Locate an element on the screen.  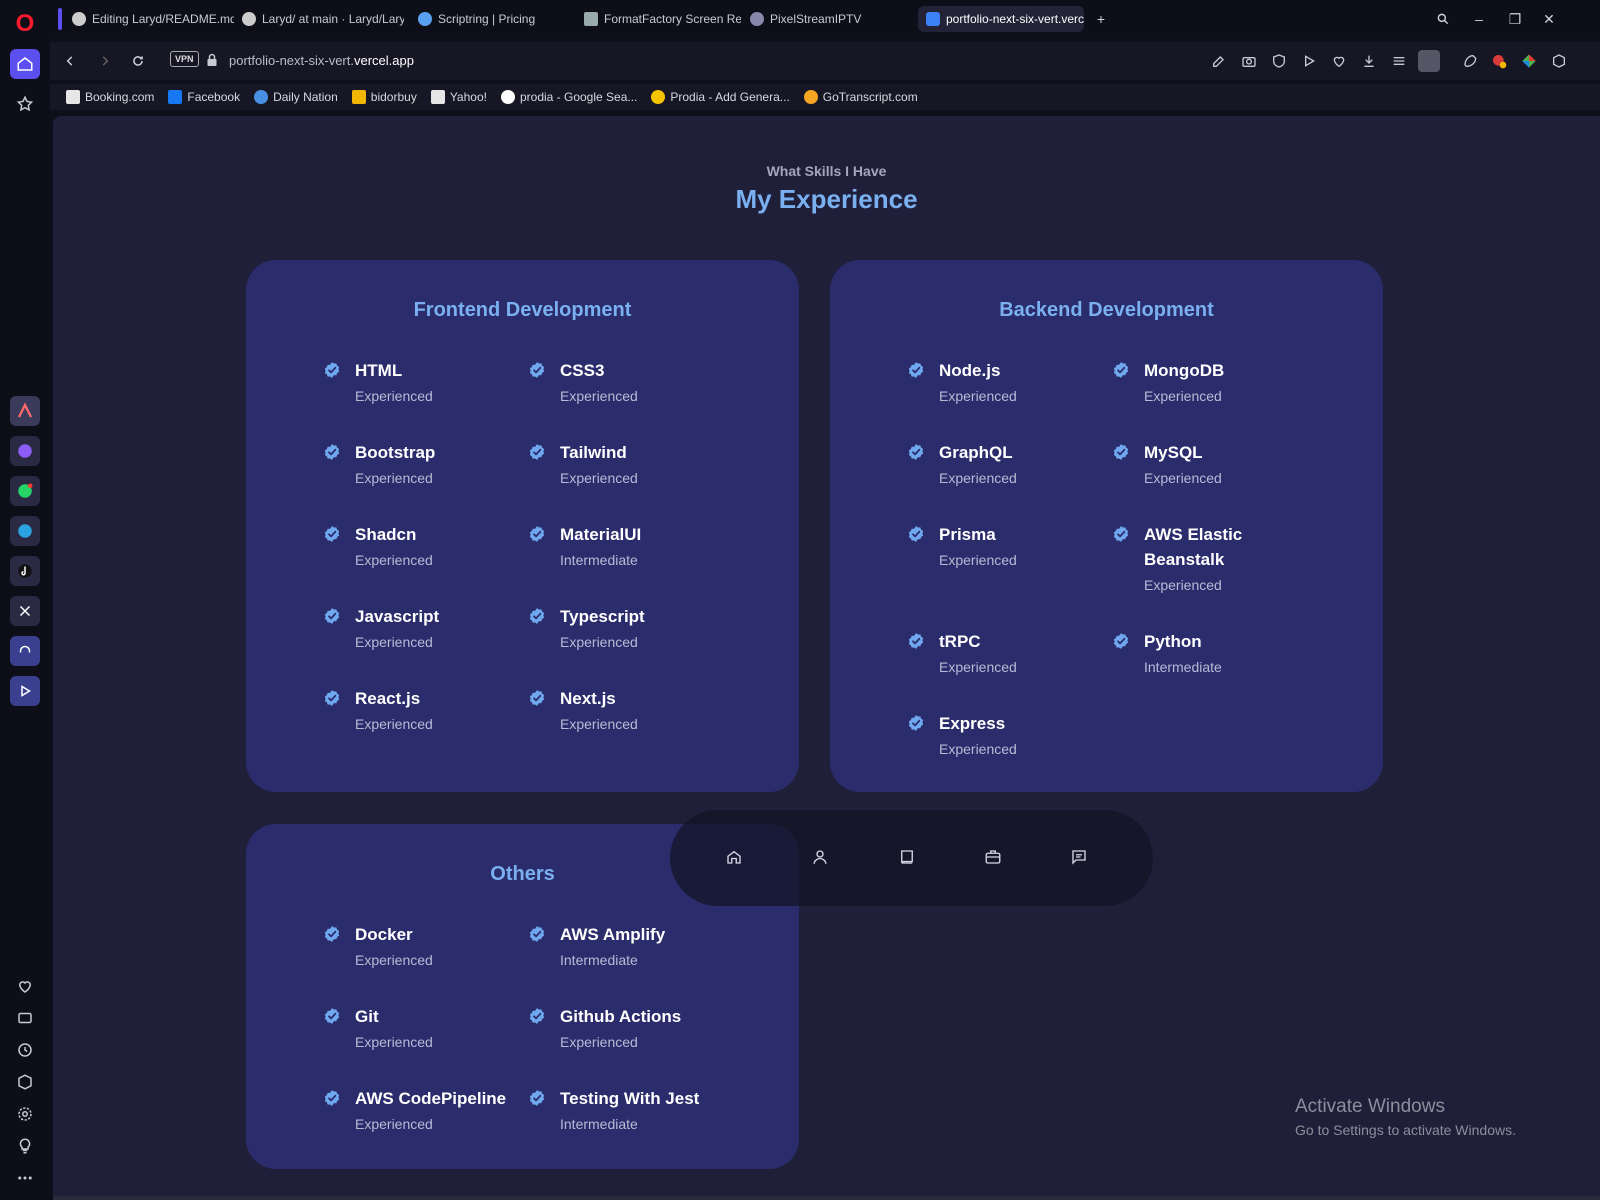
skill-item: Express Experienced is located at coordinates (1007, 734).